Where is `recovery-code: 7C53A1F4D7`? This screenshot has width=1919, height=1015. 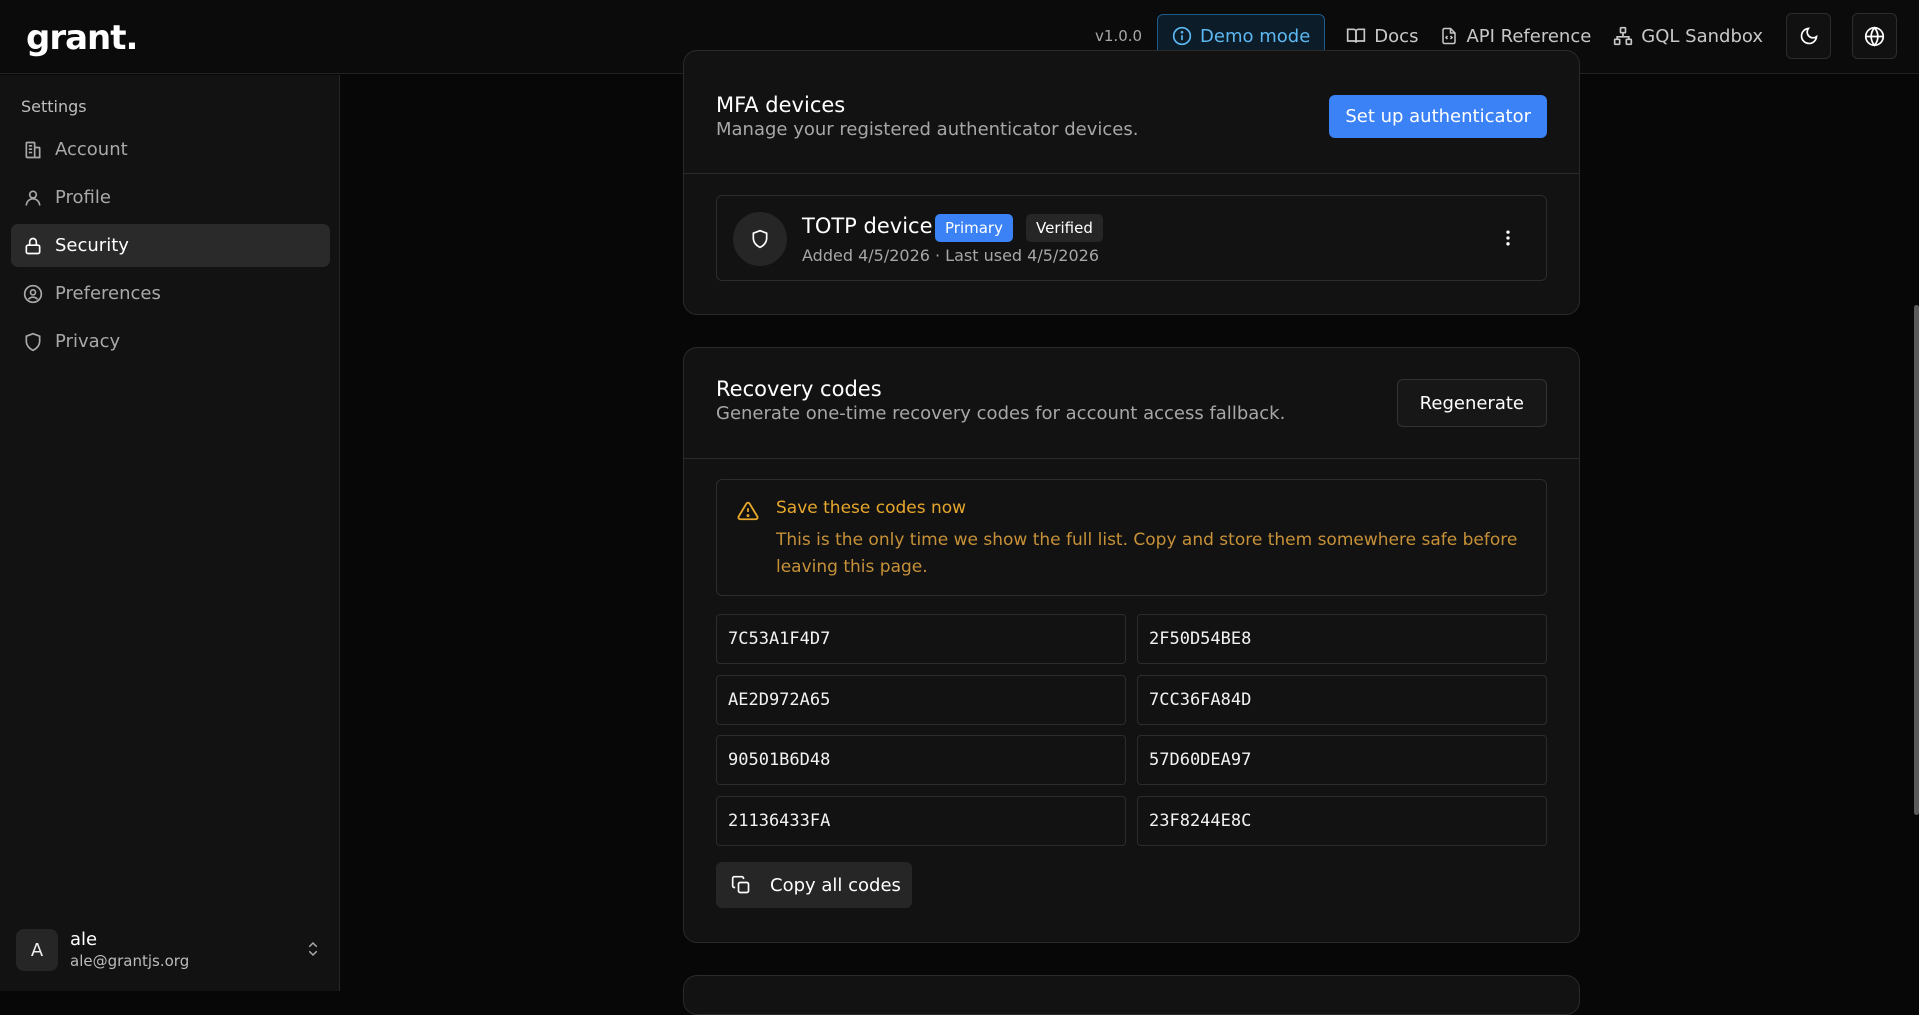 recovery-code: 7C53A1F4D7 is located at coordinates (921, 639).